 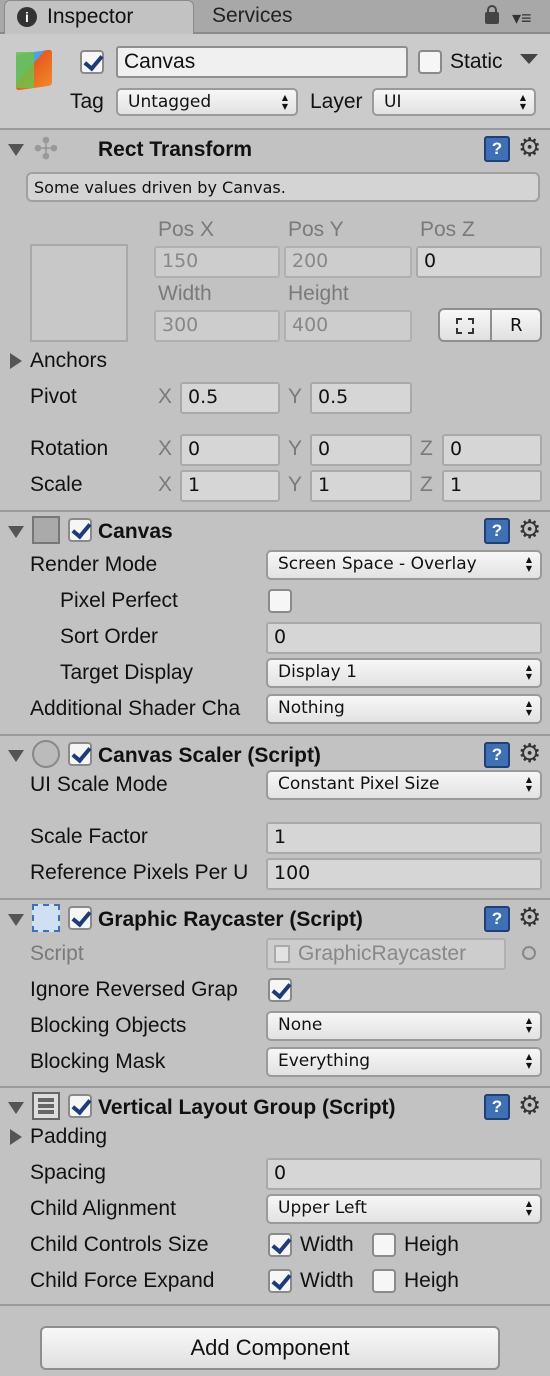 I want to click on canvas-scaler-foldout, so click(x=16, y=756).